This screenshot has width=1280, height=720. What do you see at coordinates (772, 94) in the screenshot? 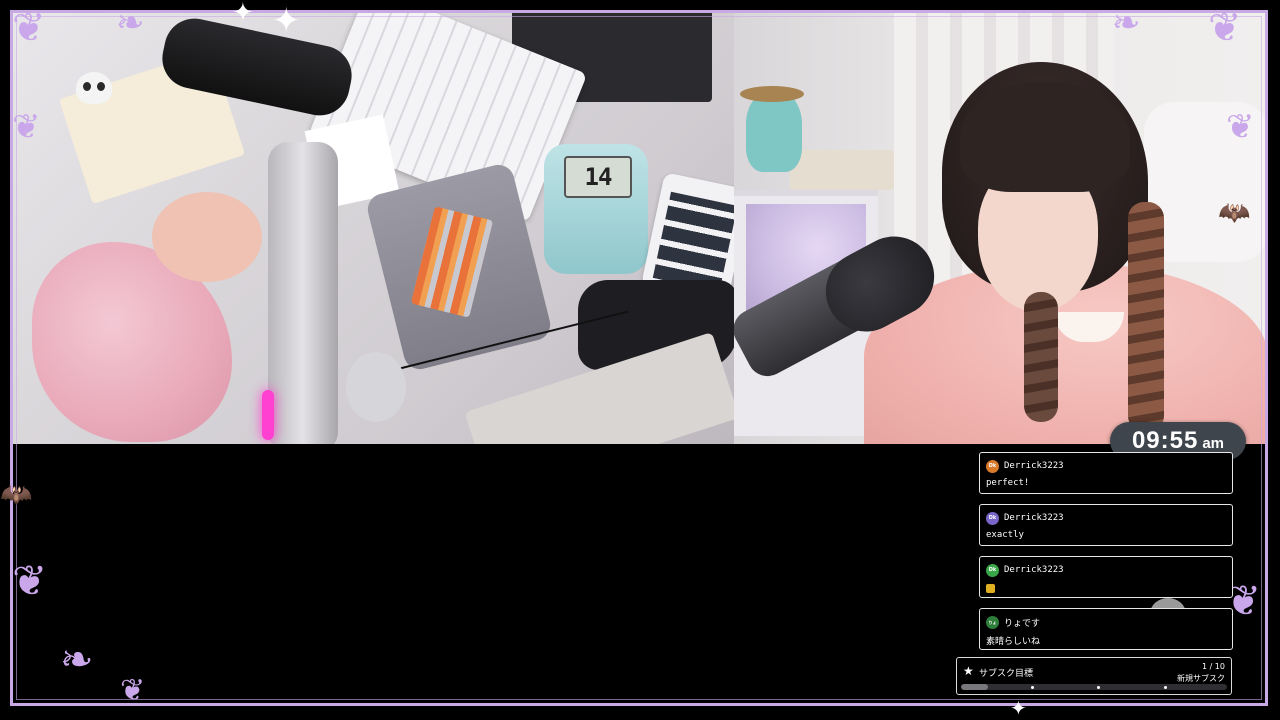
I see `plush-hat` at bounding box center [772, 94].